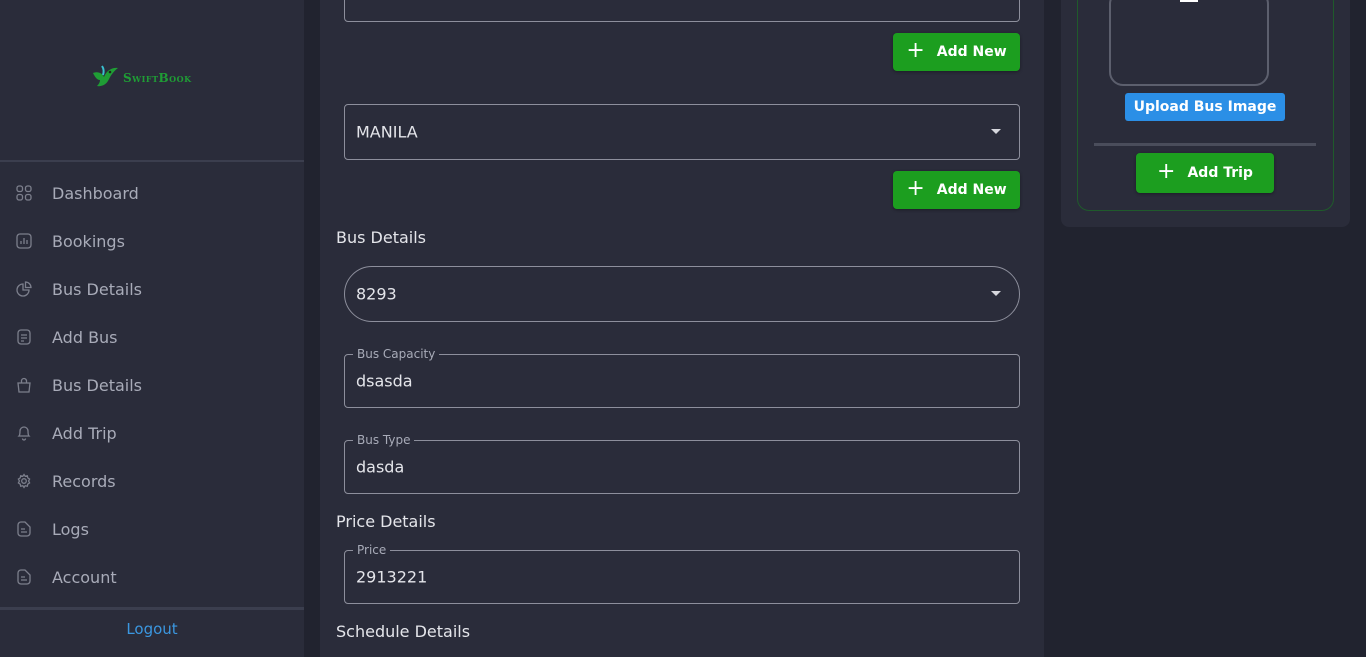  What do you see at coordinates (152, 629) in the screenshot?
I see `logout-link: Logout` at bounding box center [152, 629].